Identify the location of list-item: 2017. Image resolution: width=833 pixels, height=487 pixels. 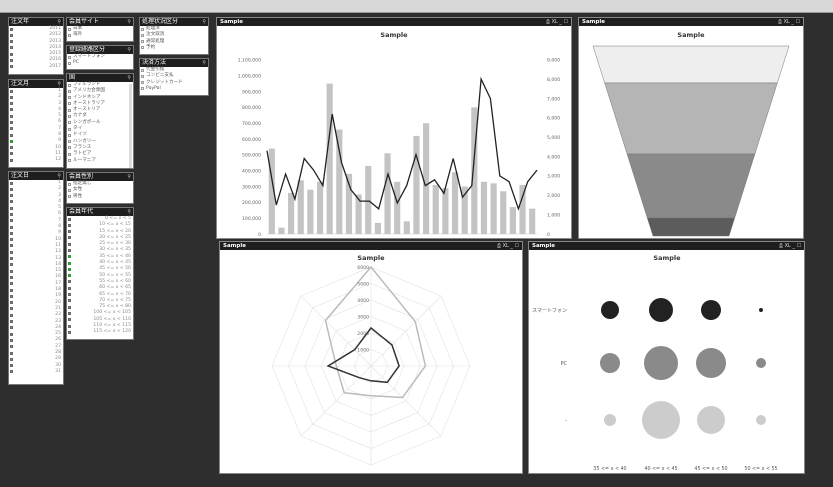
(36, 67).